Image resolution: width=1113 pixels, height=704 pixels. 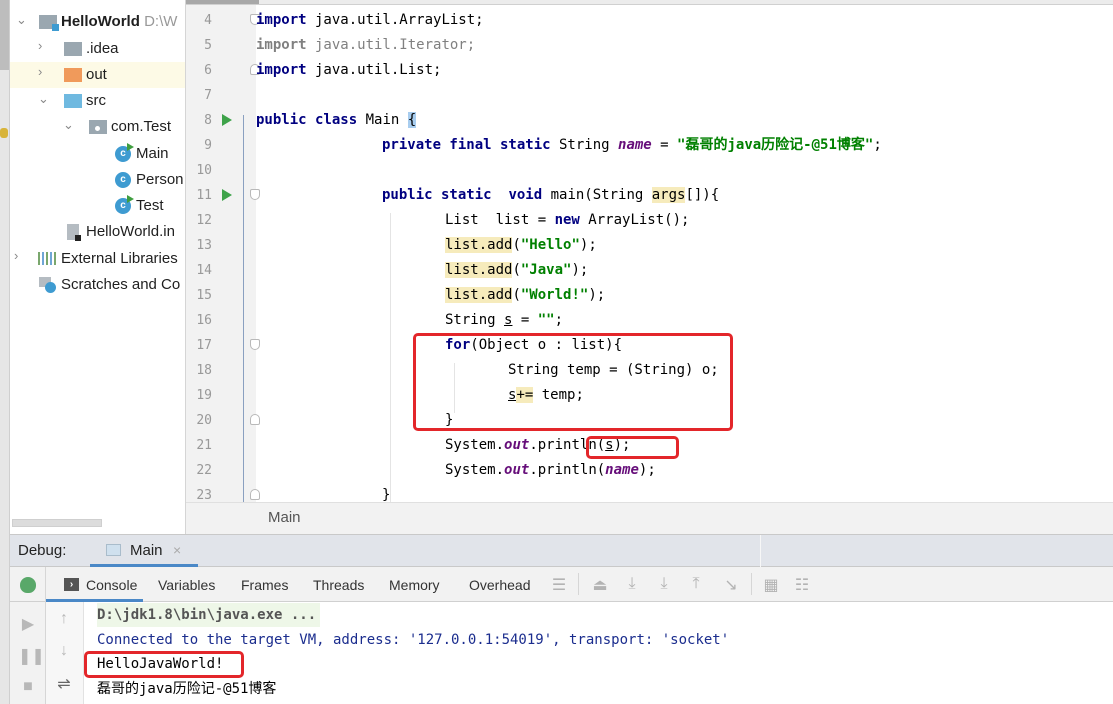 I want to click on tab-overhead: Overhead, so click(x=499, y=585).